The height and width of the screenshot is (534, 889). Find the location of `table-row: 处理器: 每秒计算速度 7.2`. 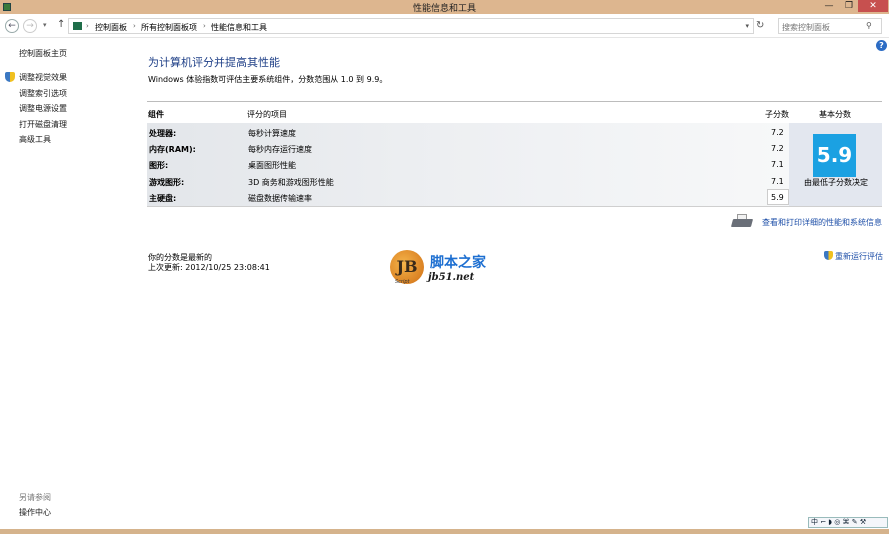

table-row: 处理器: 每秒计算速度 7.2 is located at coordinates (468, 132).